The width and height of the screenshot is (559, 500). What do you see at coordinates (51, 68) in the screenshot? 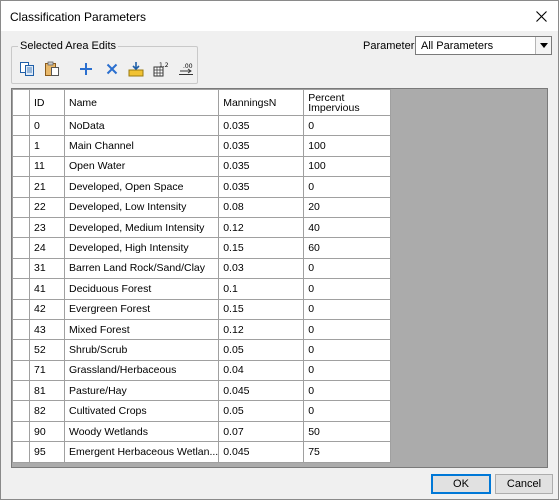
I see `paste-button` at bounding box center [51, 68].